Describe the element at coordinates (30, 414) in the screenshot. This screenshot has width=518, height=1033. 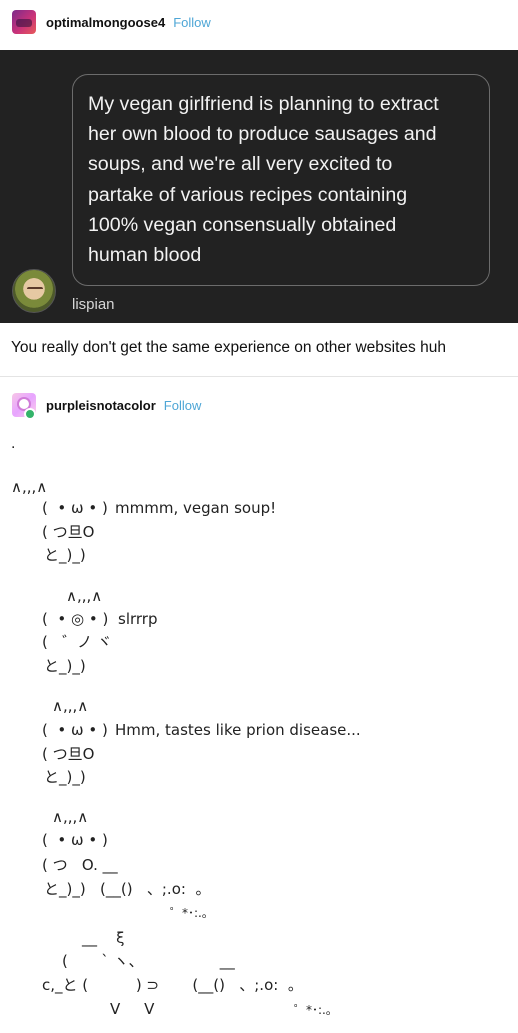
I see `reblog-badge-icon` at that location.